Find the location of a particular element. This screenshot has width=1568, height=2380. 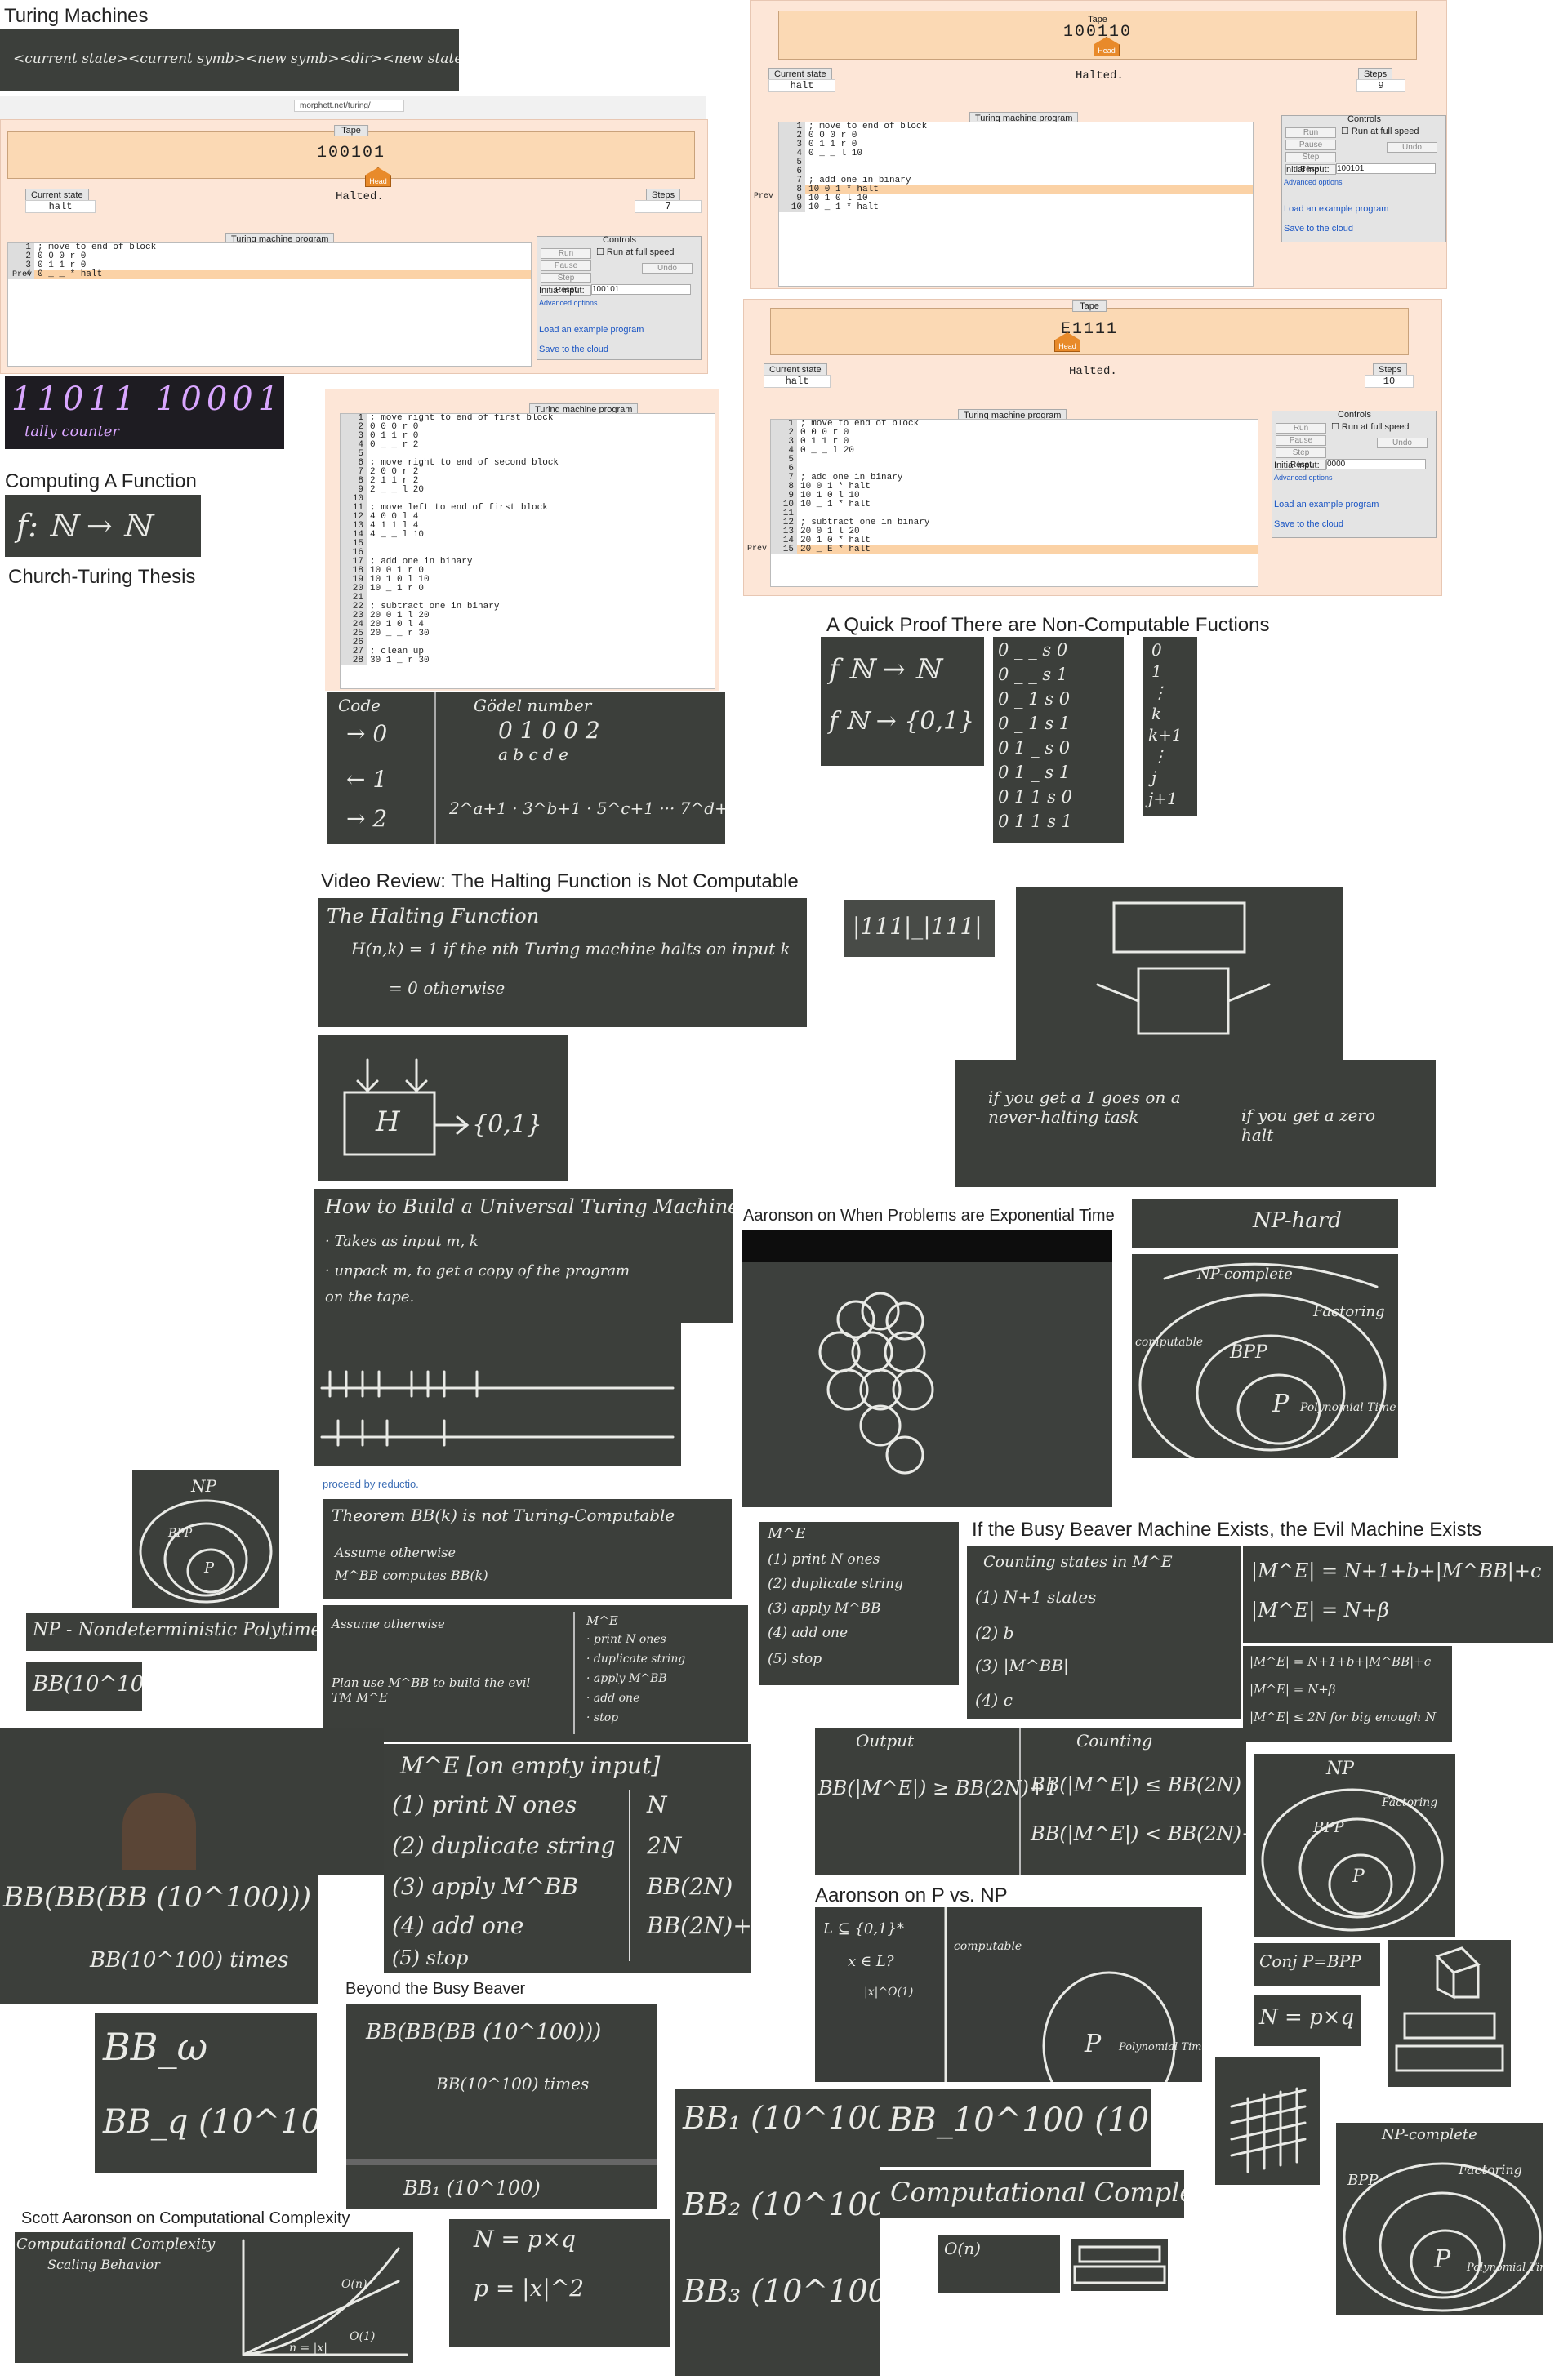

code-row: → 0 is located at coordinates (367, 733).